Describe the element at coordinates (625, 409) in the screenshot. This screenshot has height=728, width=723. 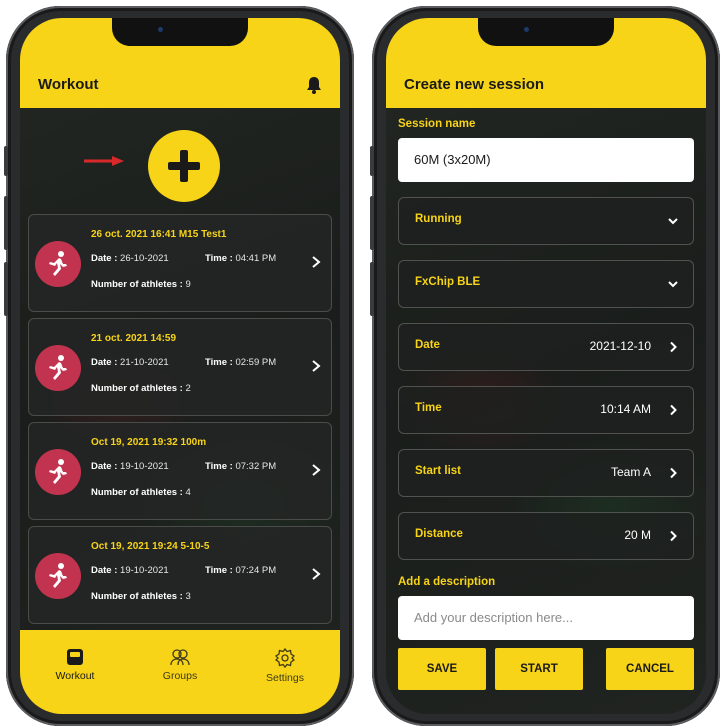
I see `row-value: 10:14 AM` at that location.